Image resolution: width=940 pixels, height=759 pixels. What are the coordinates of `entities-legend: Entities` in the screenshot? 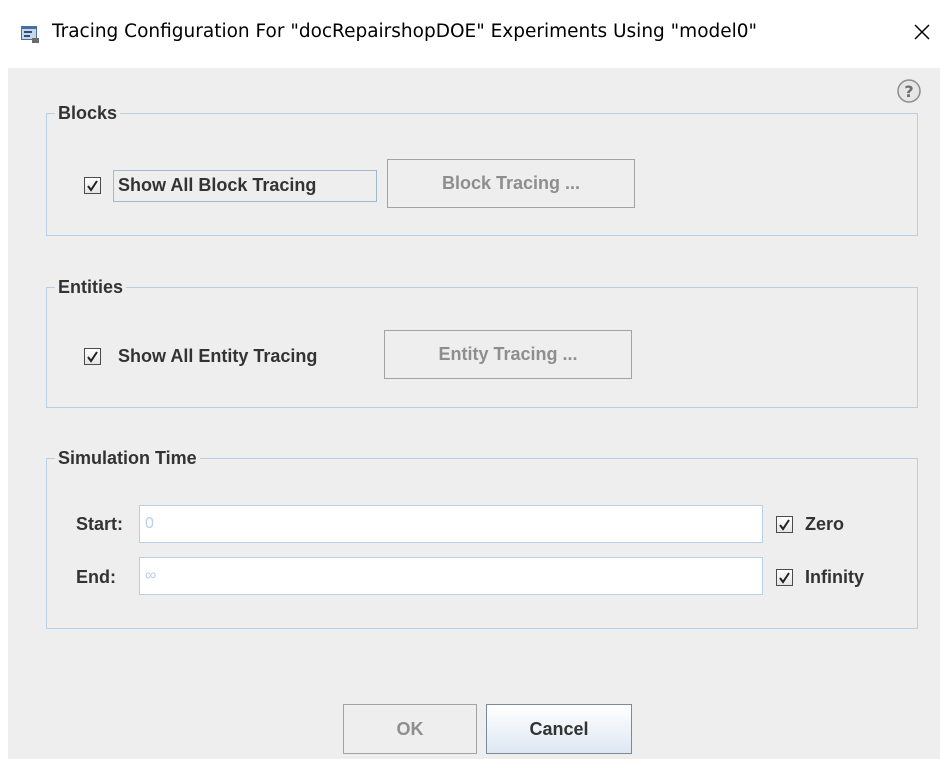 It's located at (91, 287).